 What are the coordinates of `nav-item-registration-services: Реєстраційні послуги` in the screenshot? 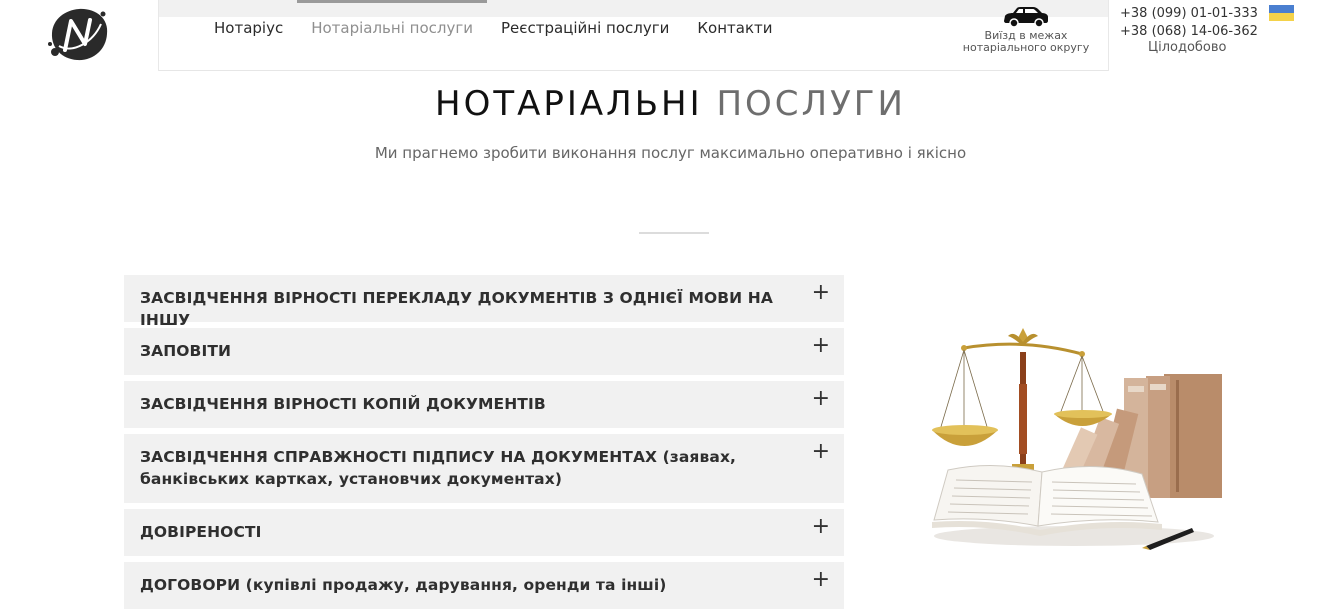 It's located at (585, 30).